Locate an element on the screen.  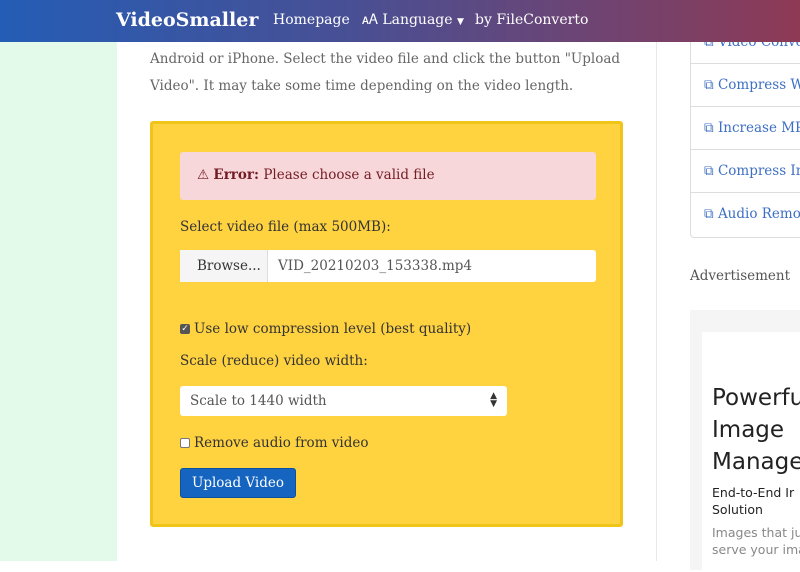
caret-down-icon: ▼ is located at coordinates (460, 22).